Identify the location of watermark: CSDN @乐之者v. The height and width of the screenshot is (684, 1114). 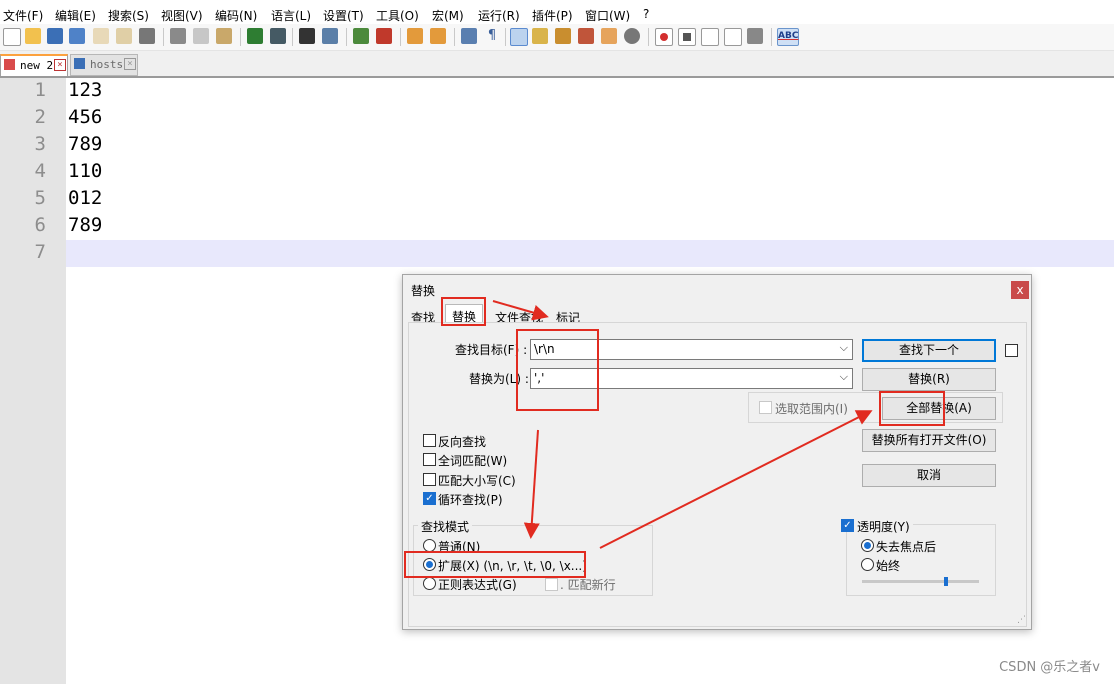
(1049, 667).